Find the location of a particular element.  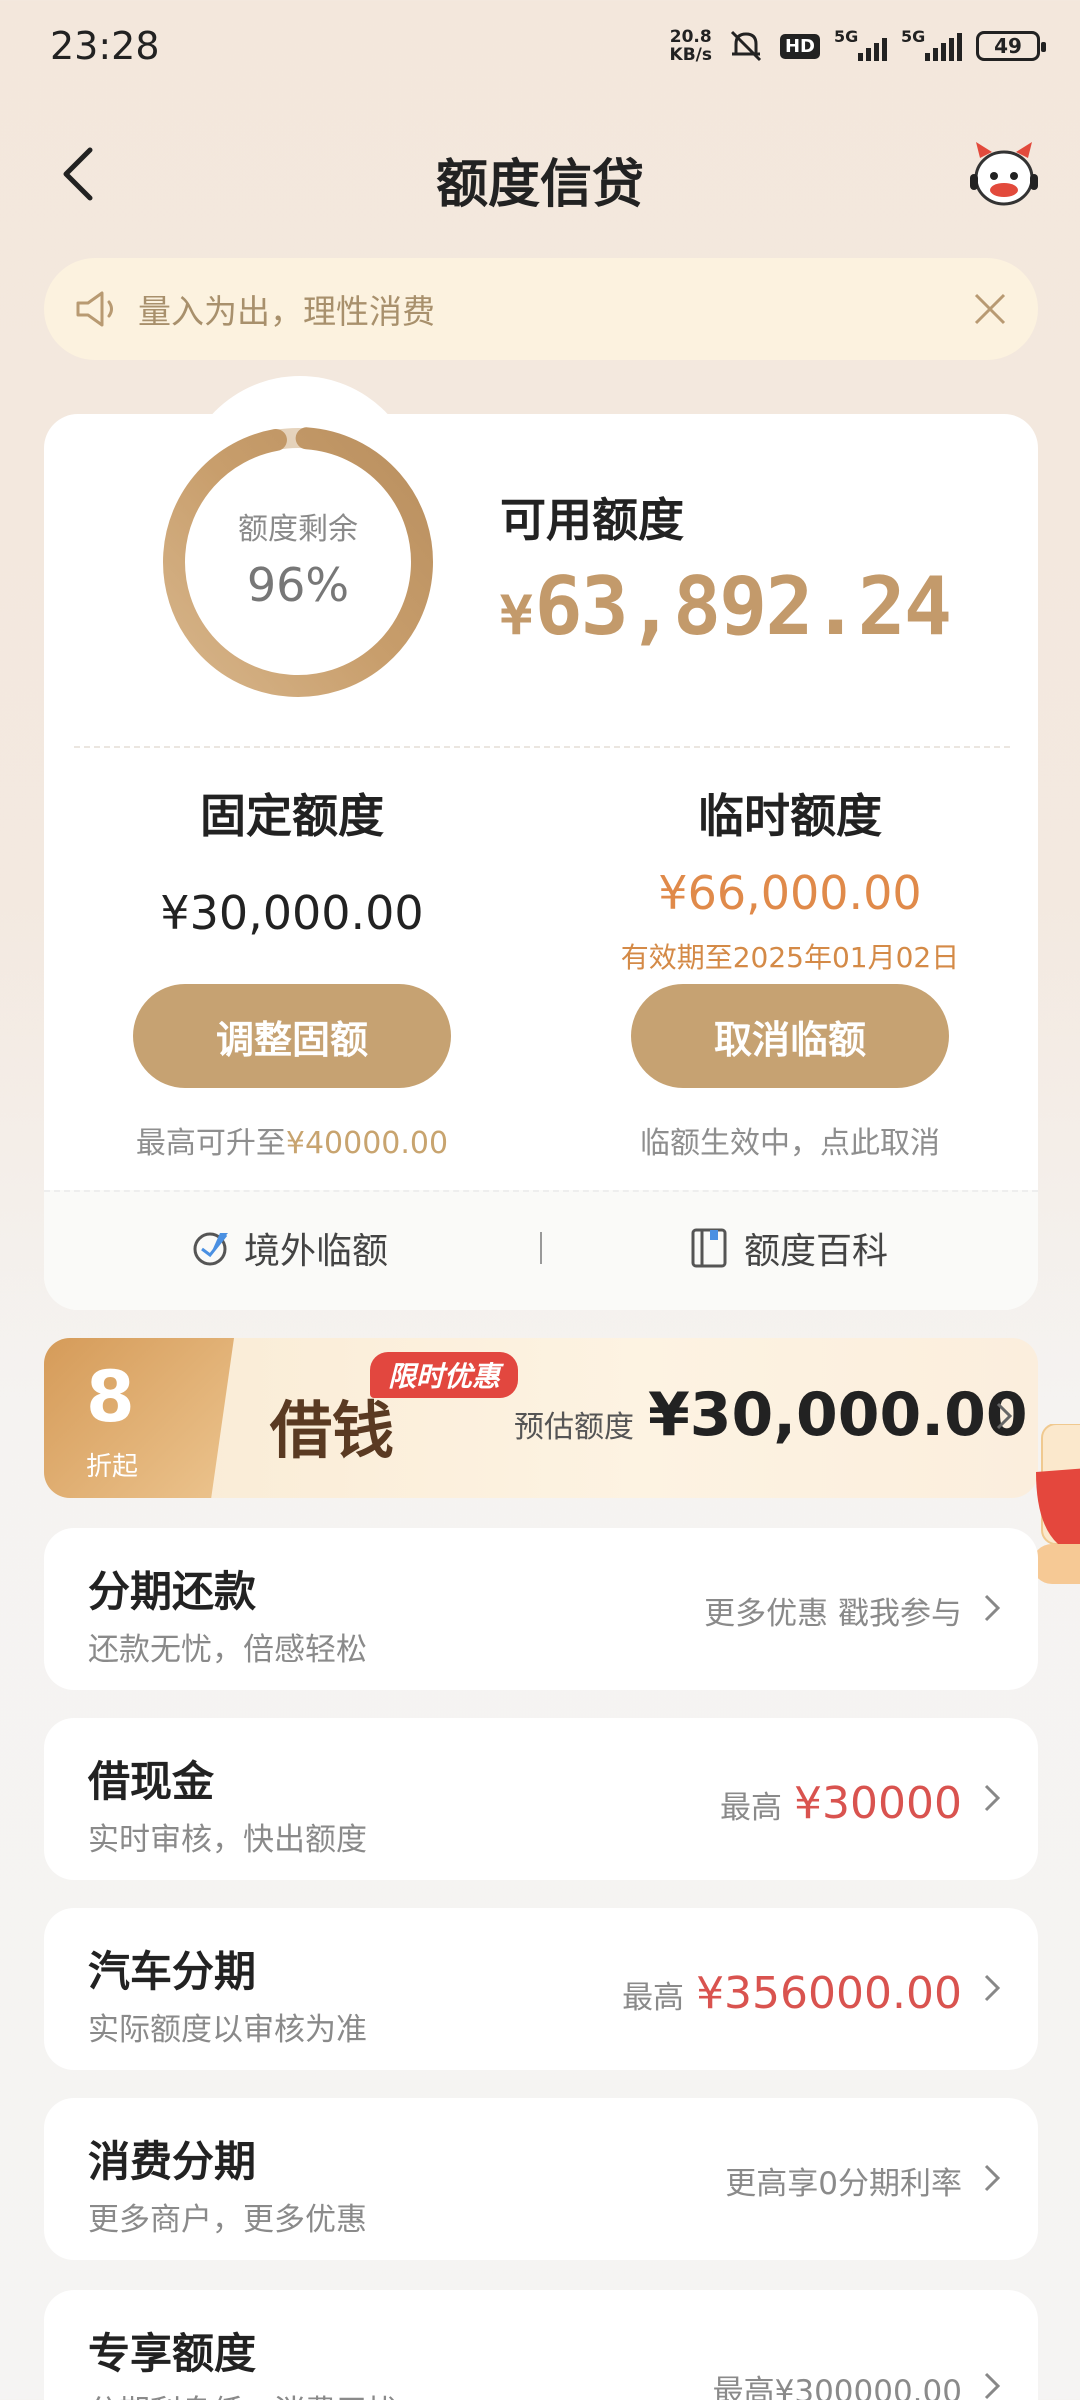

estimated-credit-label: 预估额度 is located at coordinates (574, 1427).